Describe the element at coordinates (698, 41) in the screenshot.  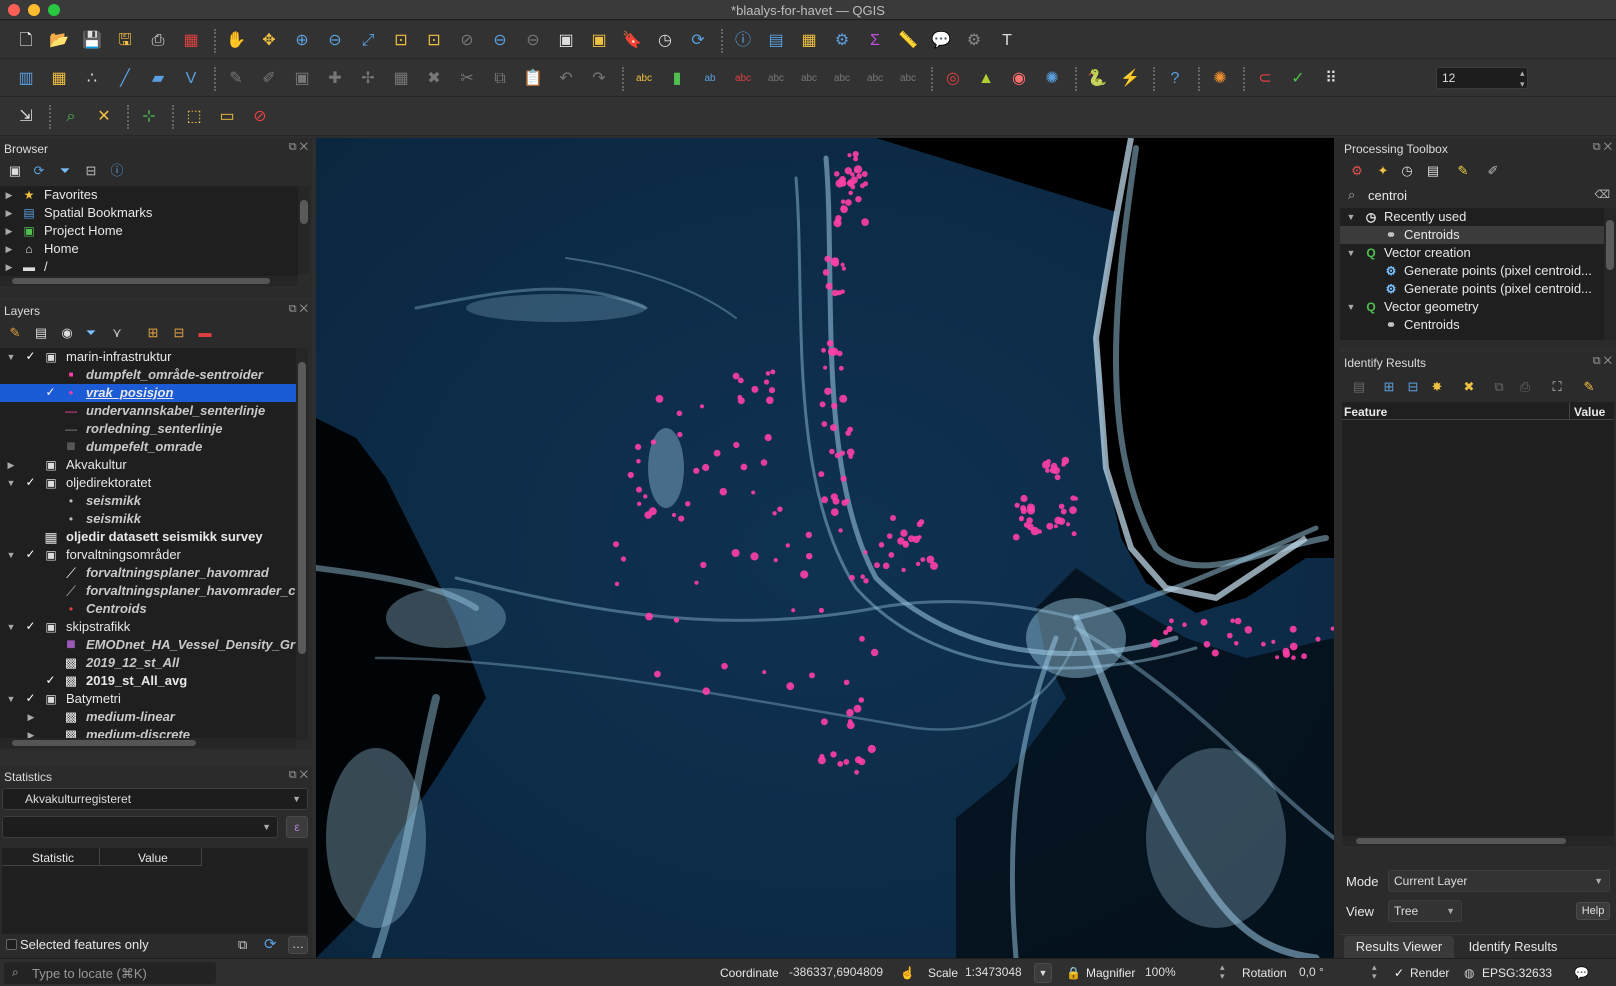
I see `refresh-button: ⟳` at that location.